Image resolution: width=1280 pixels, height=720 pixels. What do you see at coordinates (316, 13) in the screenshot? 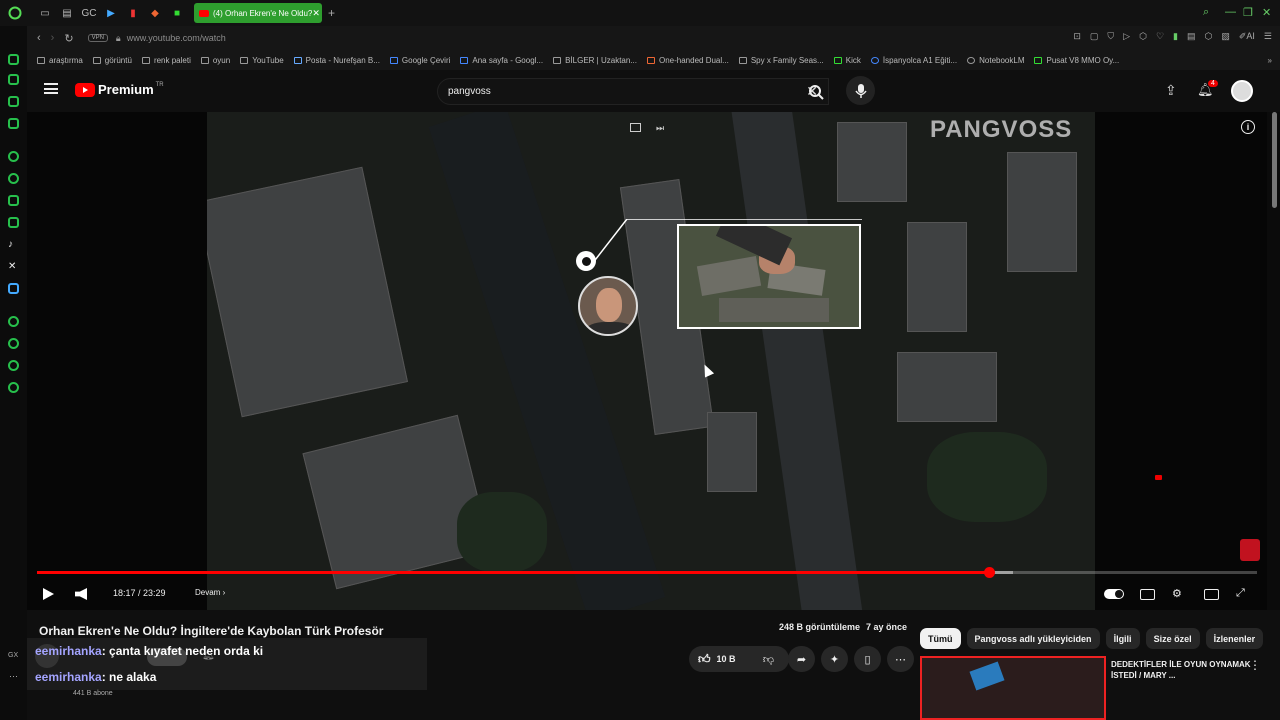
I see `tab-close-icon: ✕` at bounding box center [316, 13].